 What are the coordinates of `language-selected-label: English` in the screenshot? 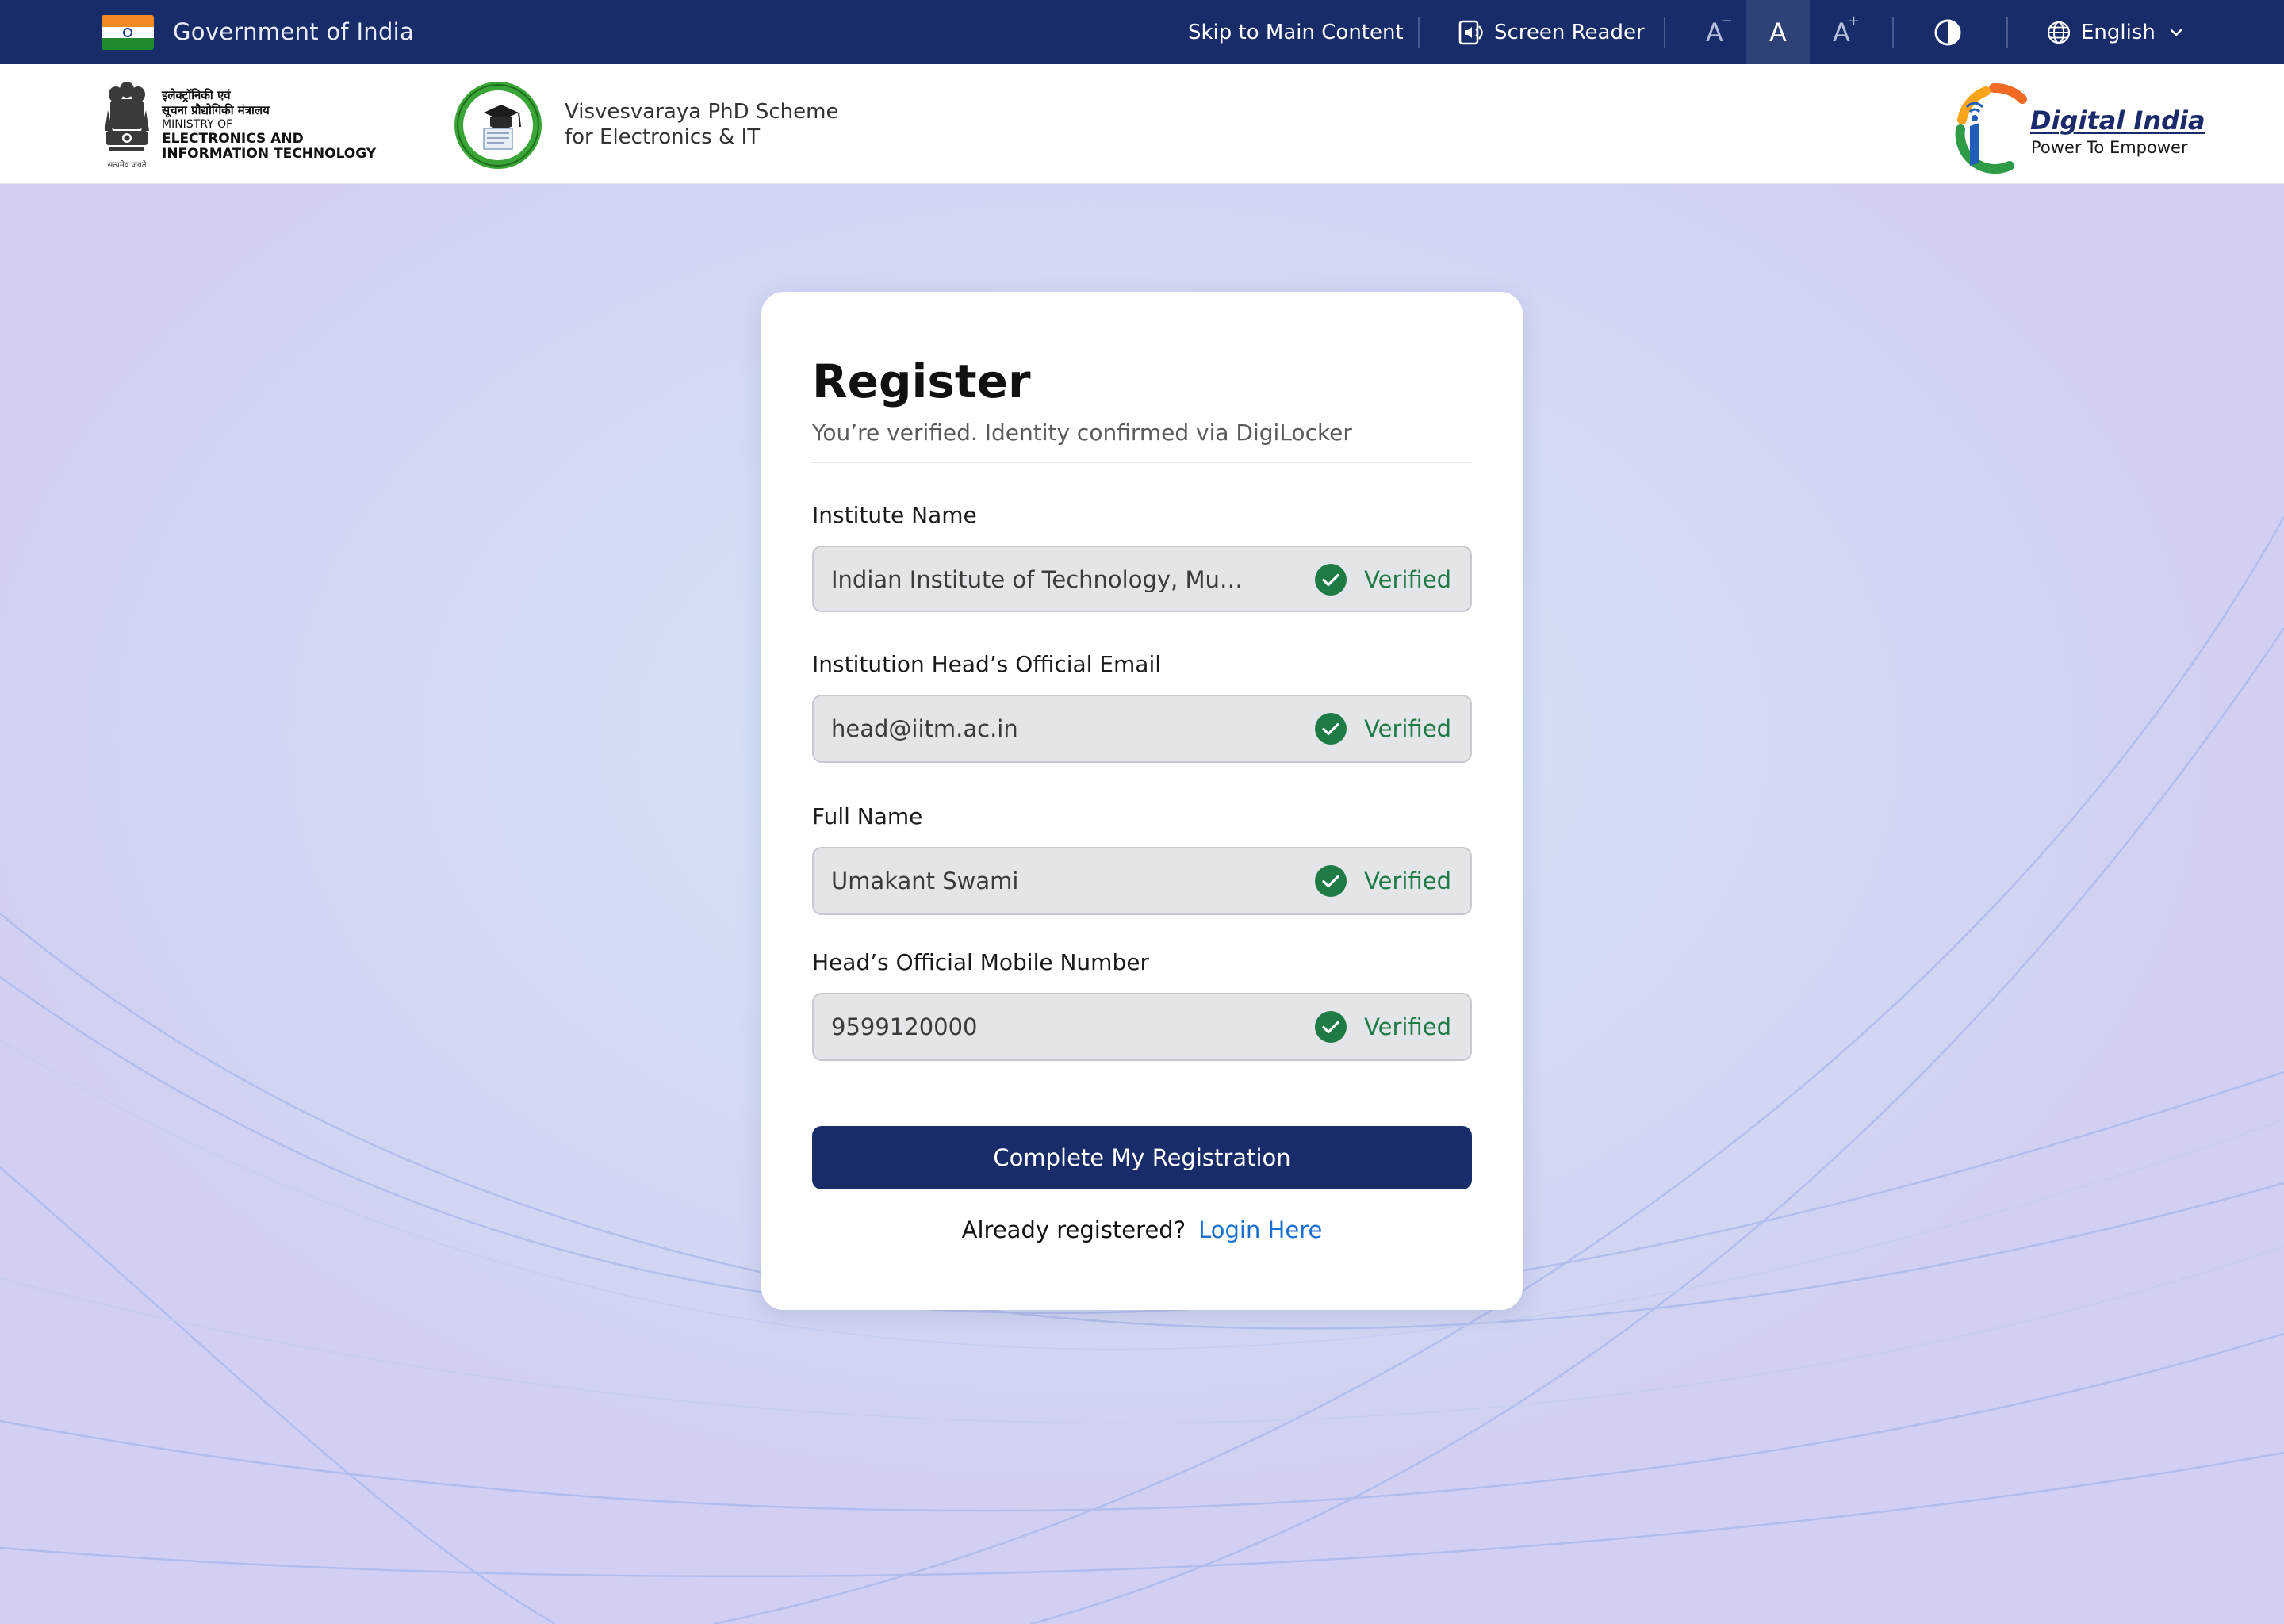 It's located at (2118, 32).